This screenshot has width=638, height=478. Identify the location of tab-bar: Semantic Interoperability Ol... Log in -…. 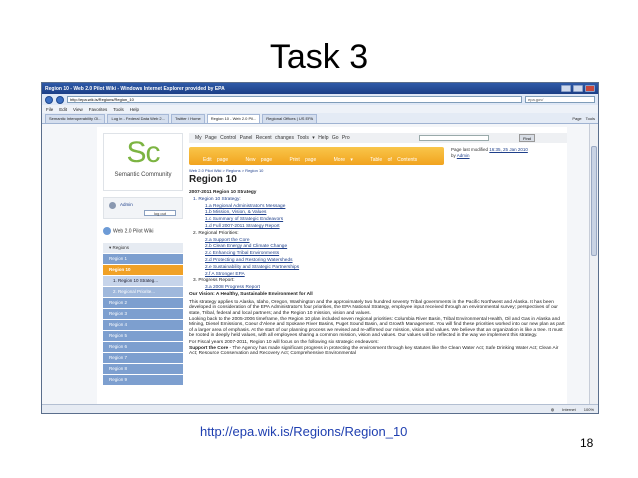
(320, 118).